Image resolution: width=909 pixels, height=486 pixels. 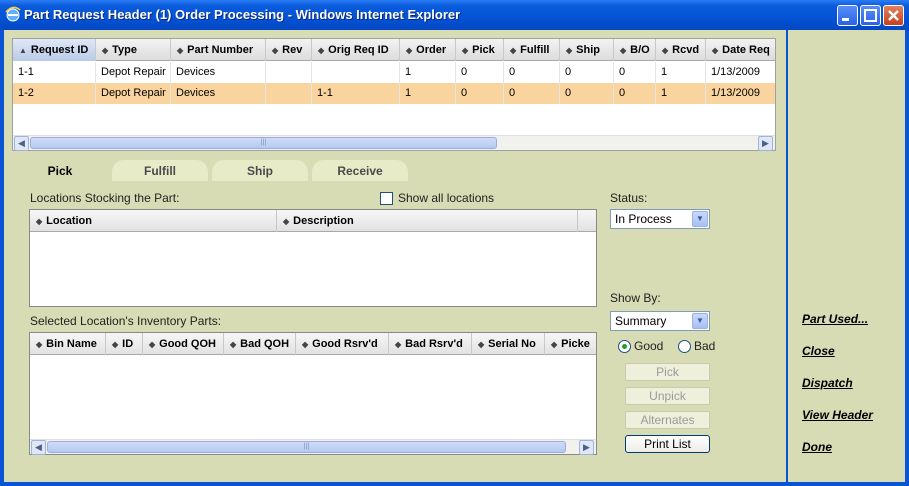 What do you see at coordinates (508, 344) in the screenshot?
I see `col-serial-no: ◆ Serial No` at bounding box center [508, 344].